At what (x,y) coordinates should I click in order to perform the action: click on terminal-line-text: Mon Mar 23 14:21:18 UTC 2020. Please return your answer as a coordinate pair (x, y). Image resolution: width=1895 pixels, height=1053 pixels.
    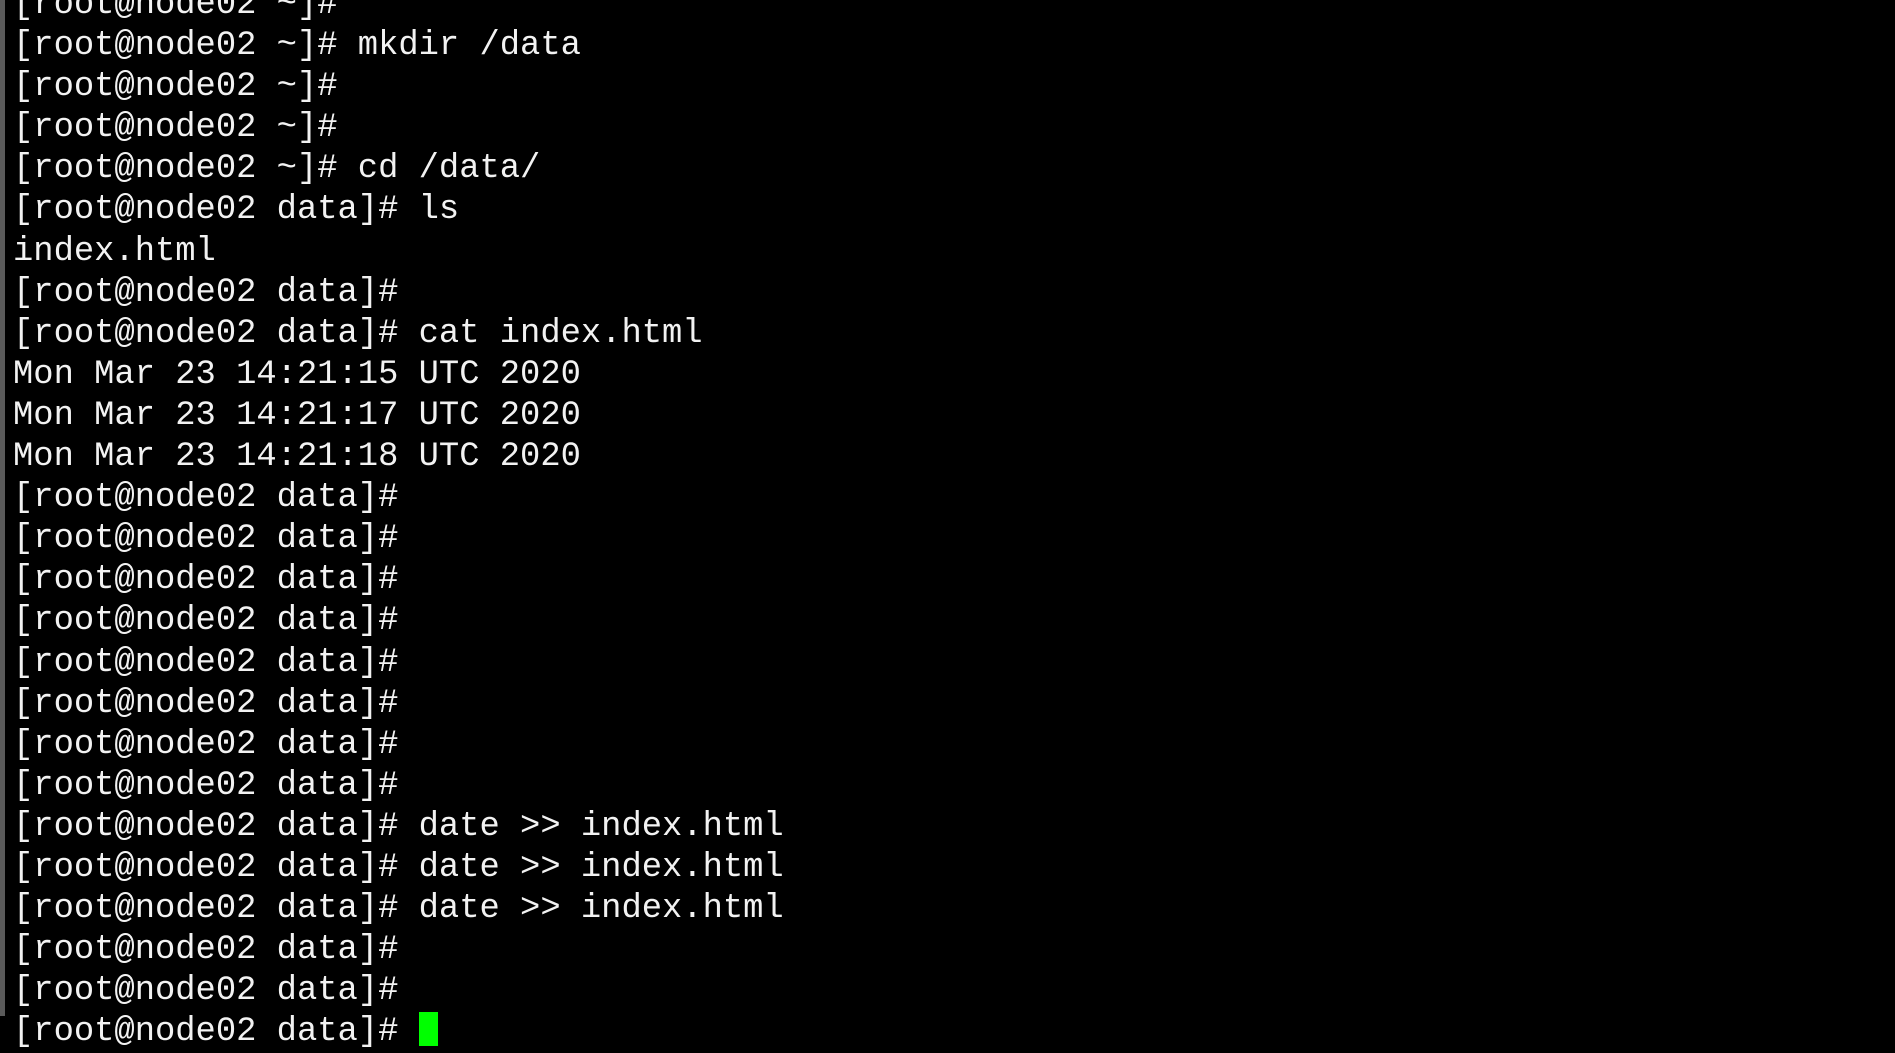
    Looking at the image, I should click on (297, 457).